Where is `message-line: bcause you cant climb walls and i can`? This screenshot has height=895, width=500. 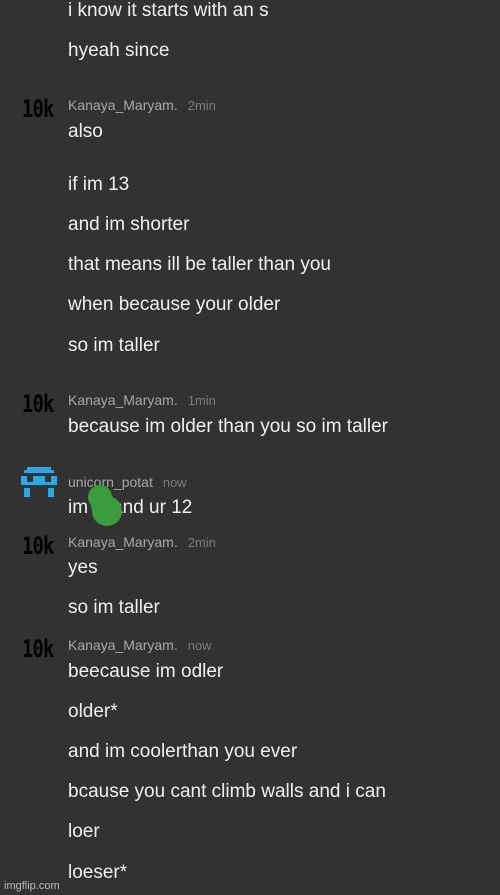
message-line: bcause you cant climb walls and i can is located at coordinates (227, 791).